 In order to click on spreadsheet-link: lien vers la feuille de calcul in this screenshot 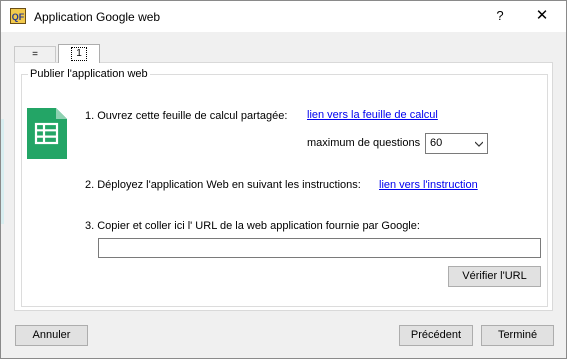, I will do `click(372, 115)`.